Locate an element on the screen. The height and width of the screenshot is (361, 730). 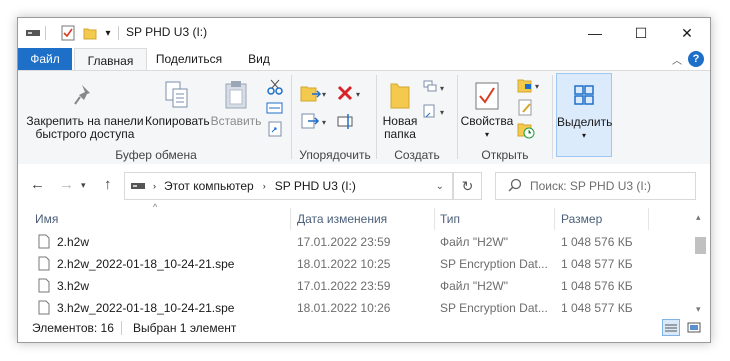
search-box: Поиск: SP PHD U3 (I:) is located at coordinates (595, 186).